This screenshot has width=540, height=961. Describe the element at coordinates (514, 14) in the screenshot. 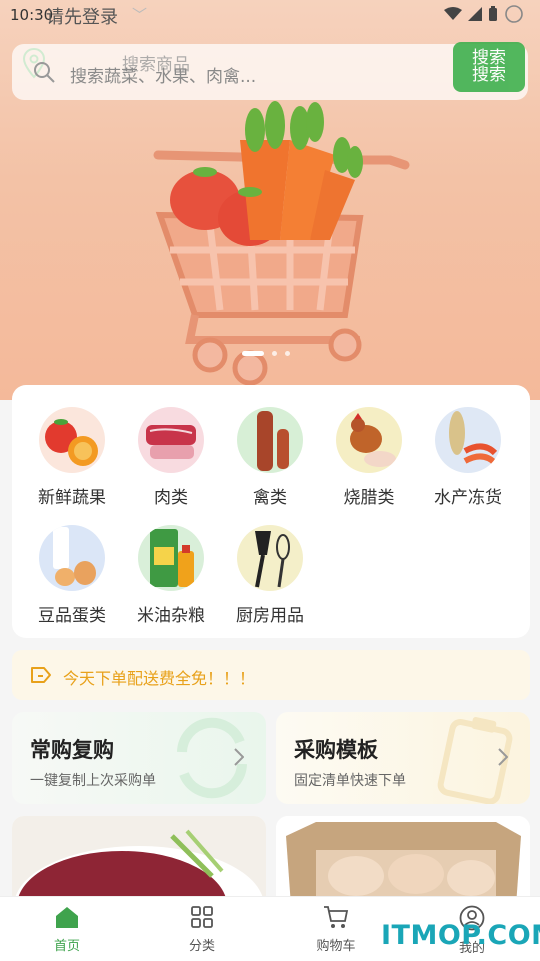

I see `circle-status-icon` at that location.